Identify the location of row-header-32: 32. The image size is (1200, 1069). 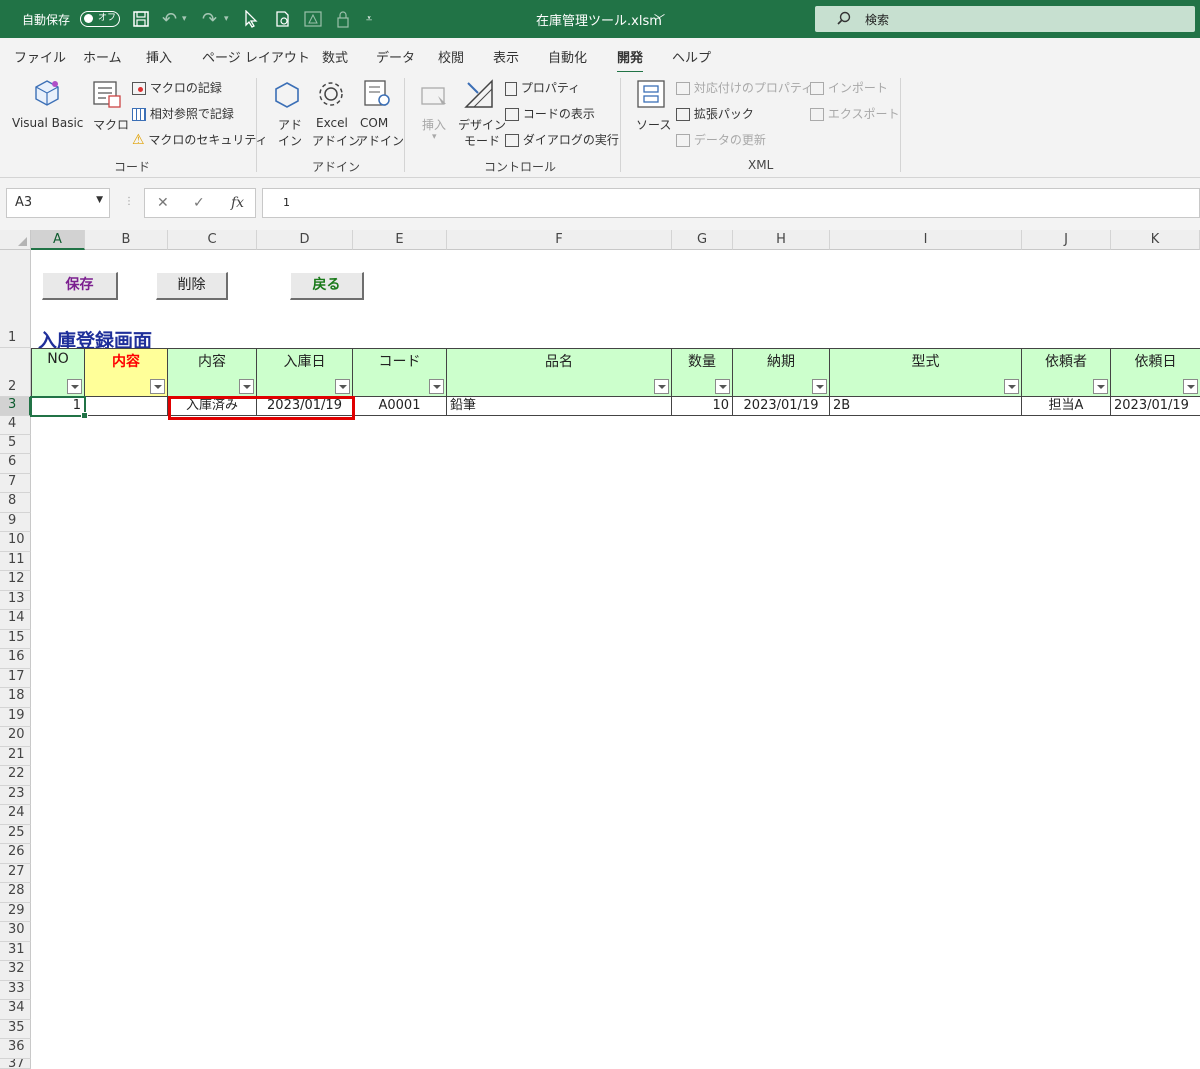
(15, 971).